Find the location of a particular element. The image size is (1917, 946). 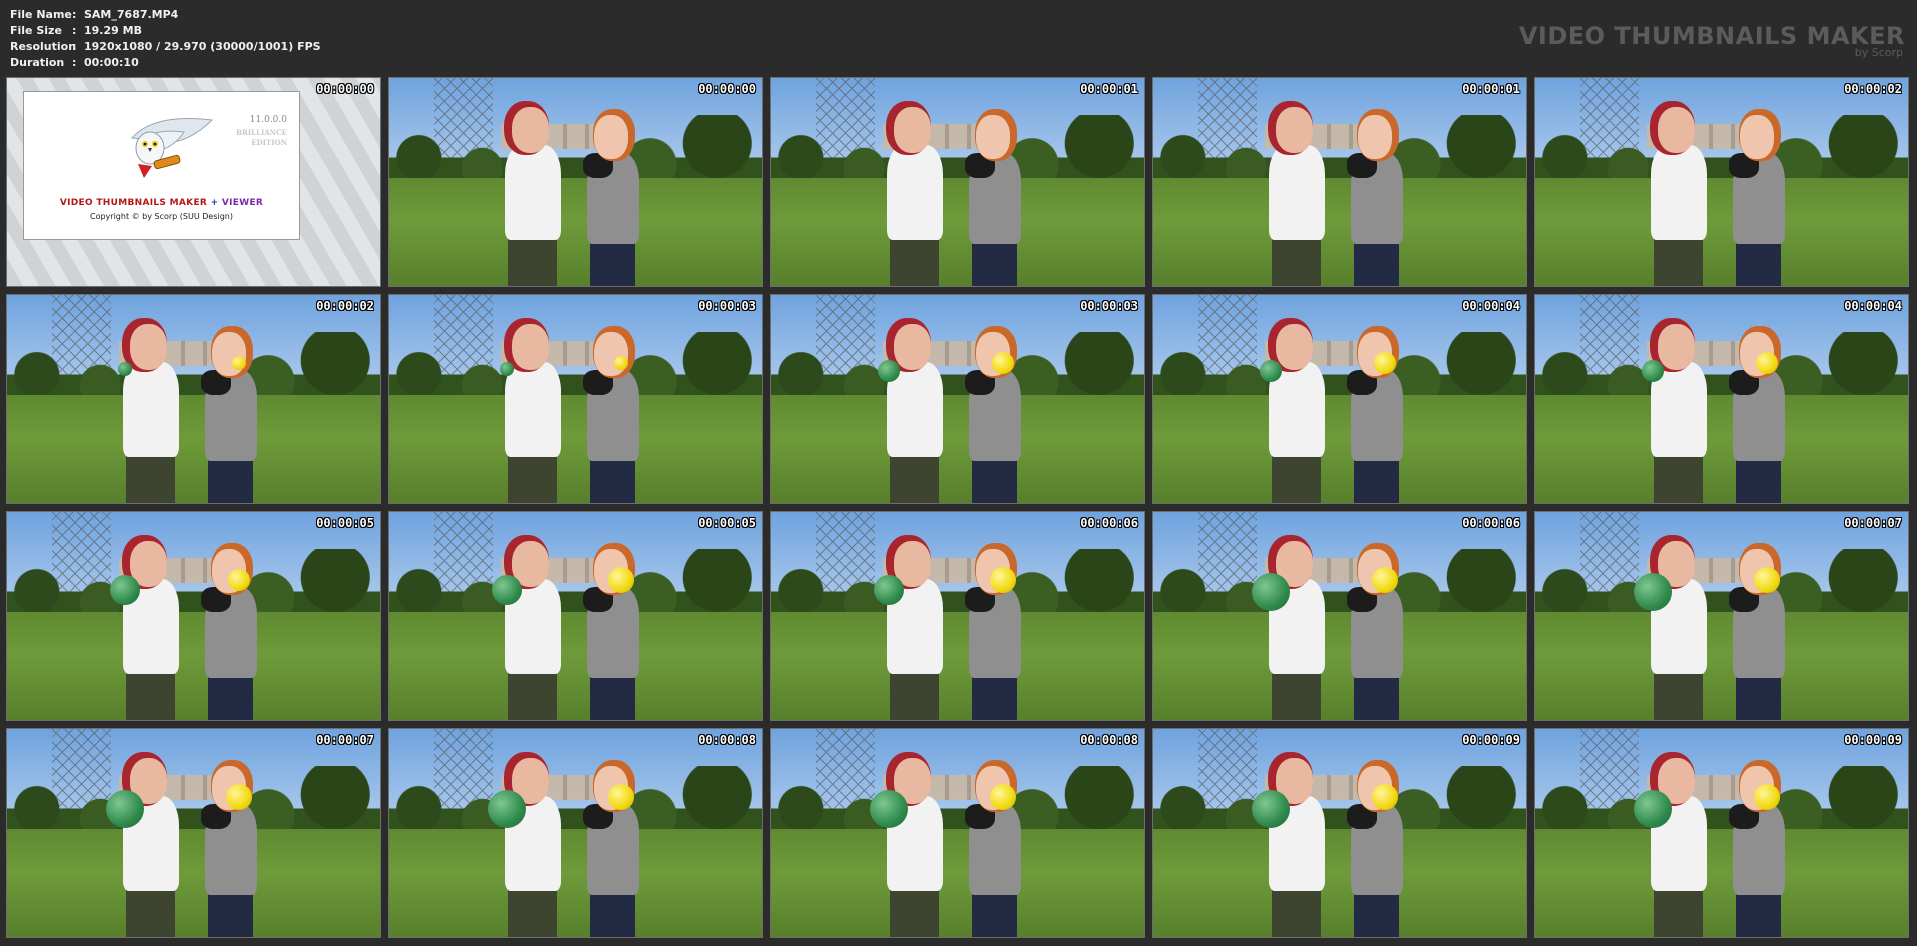

timecode-label: 00:00:07 is located at coordinates (345, 740).